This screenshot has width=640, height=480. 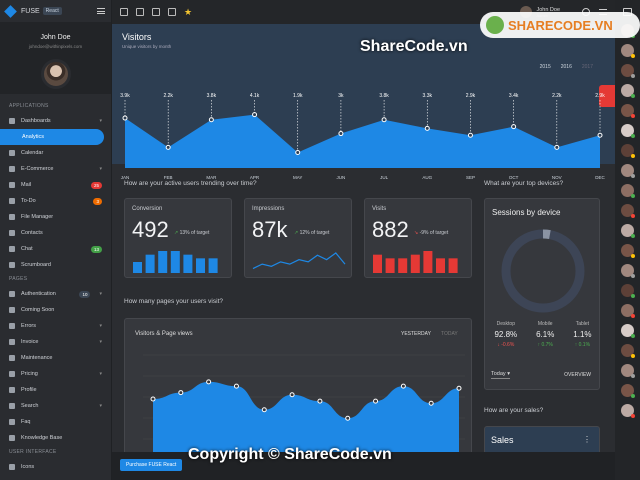 I want to click on sidebar-item-label: Chat, so click(x=27, y=249).